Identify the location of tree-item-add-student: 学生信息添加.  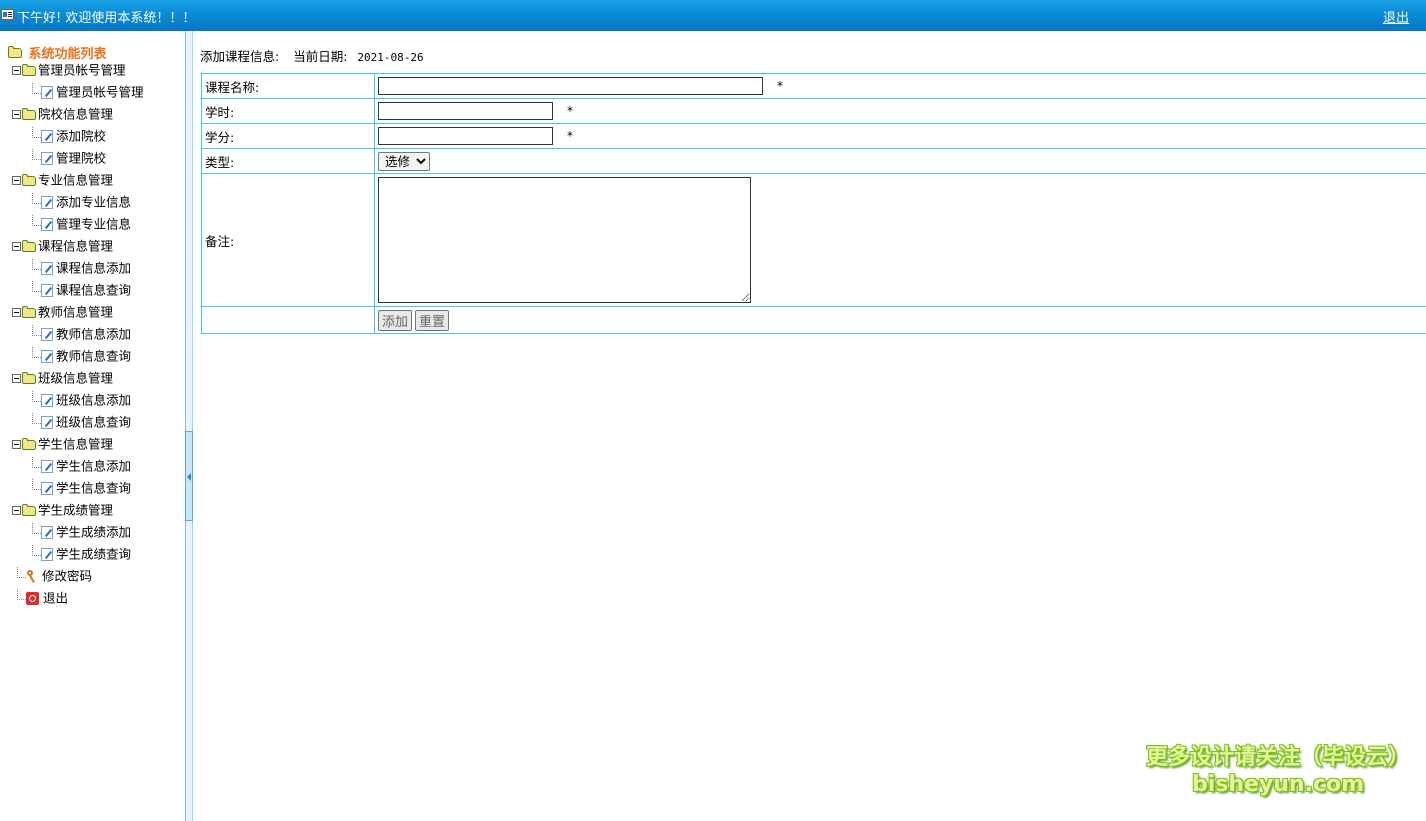
(81, 466).